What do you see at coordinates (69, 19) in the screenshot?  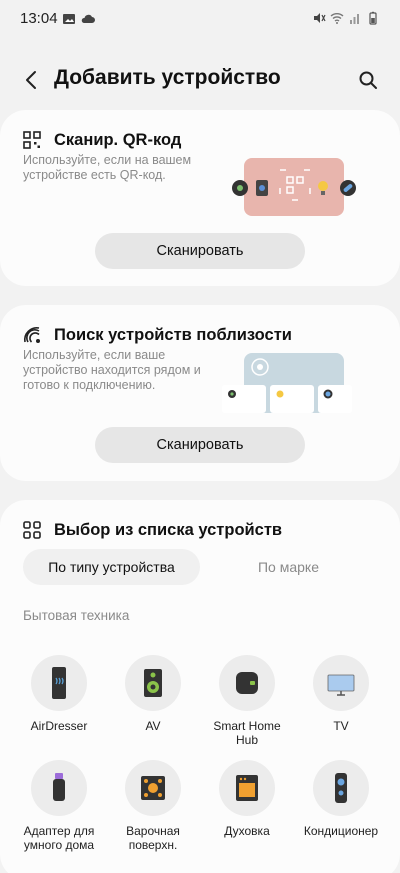 I see `gallery-notification-icon` at bounding box center [69, 19].